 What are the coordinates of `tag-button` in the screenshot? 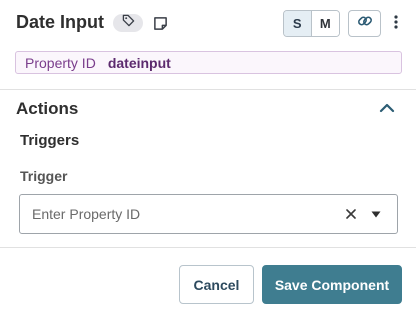 It's located at (128, 23).